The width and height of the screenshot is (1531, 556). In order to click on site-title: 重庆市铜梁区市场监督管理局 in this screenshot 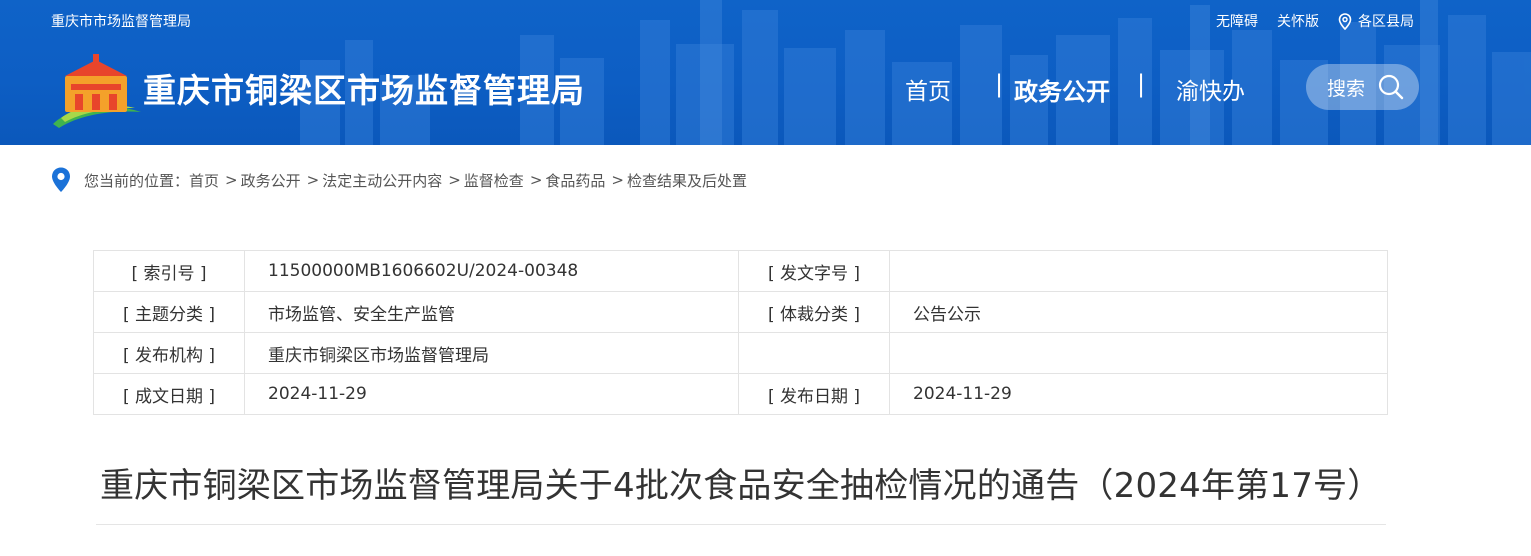, I will do `click(364, 88)`.